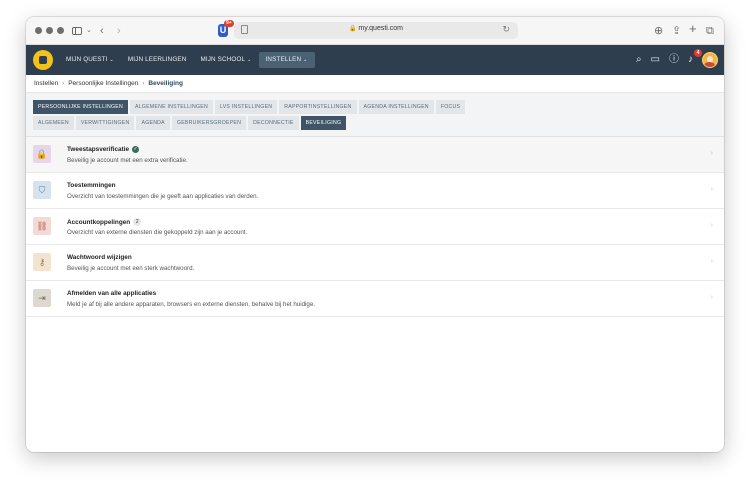  Describe the element at coordinates (323, 123) in the screenshot. I see `tab-beveiliging: BEVEILIGING` at that location.